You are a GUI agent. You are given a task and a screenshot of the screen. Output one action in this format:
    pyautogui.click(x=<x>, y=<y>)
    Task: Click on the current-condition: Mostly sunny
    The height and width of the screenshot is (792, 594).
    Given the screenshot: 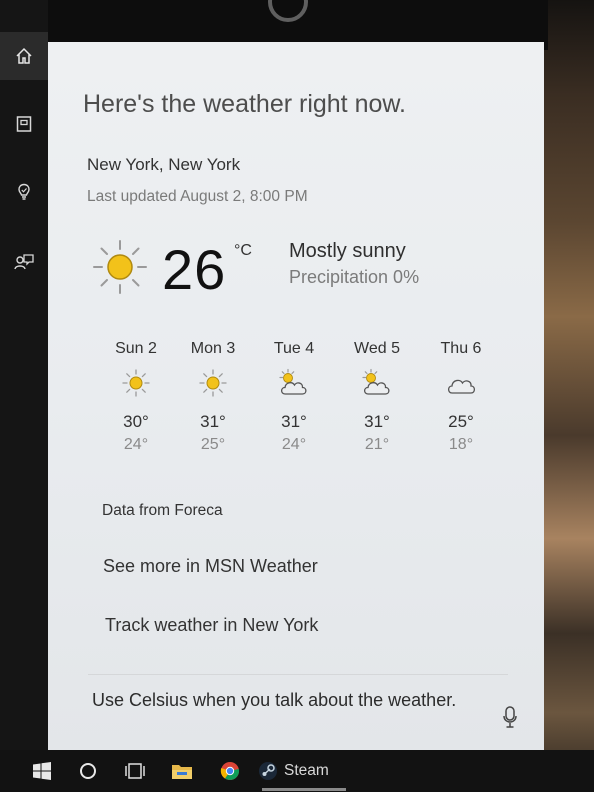 What is the action you would take?
    pyautogui.click(x=347, y=251)
    